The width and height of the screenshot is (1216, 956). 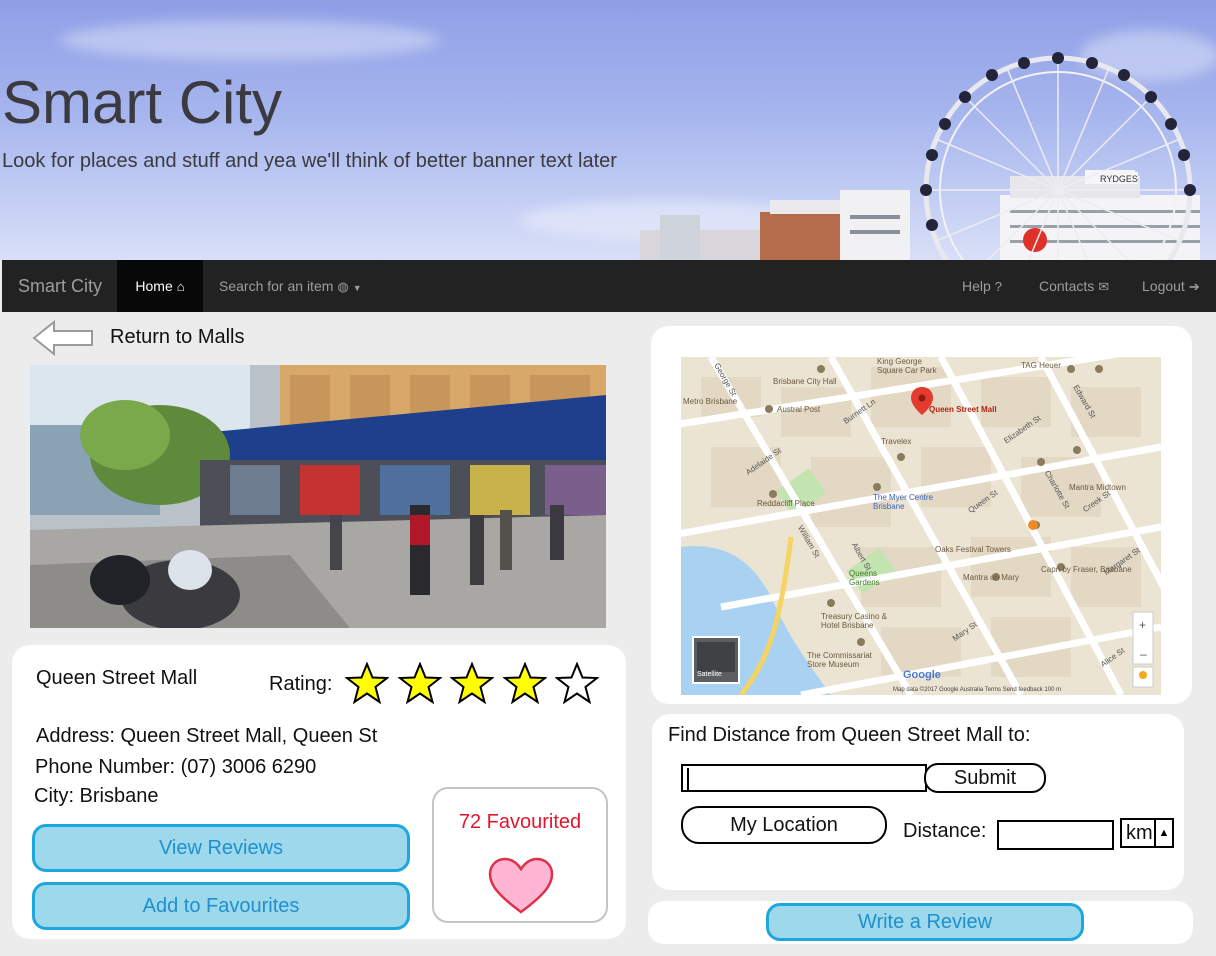 I want to click on back-arrow-icon, so click(x=64, y=338).